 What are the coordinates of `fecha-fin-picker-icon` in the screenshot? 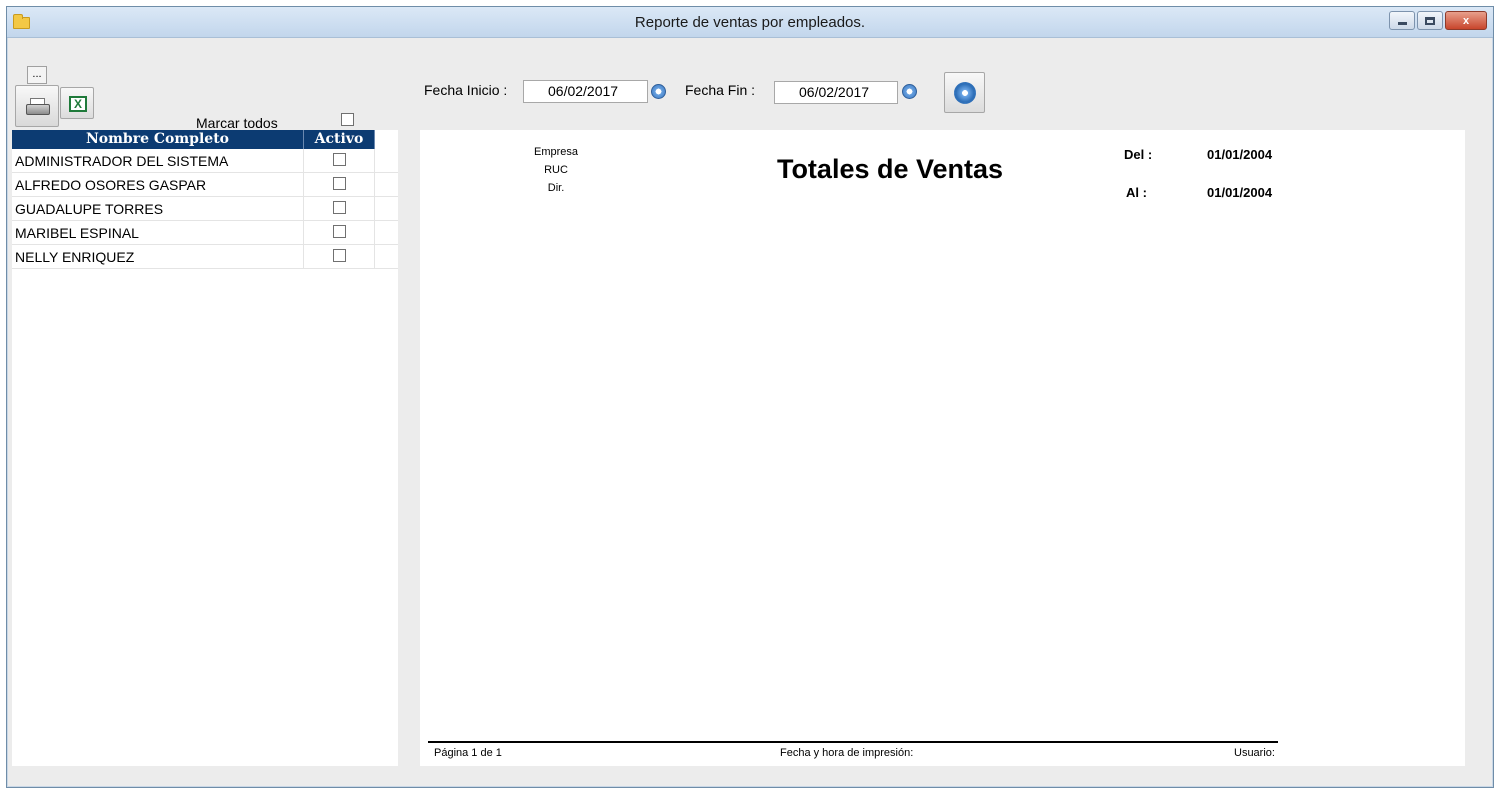 It's located at (909, 91).